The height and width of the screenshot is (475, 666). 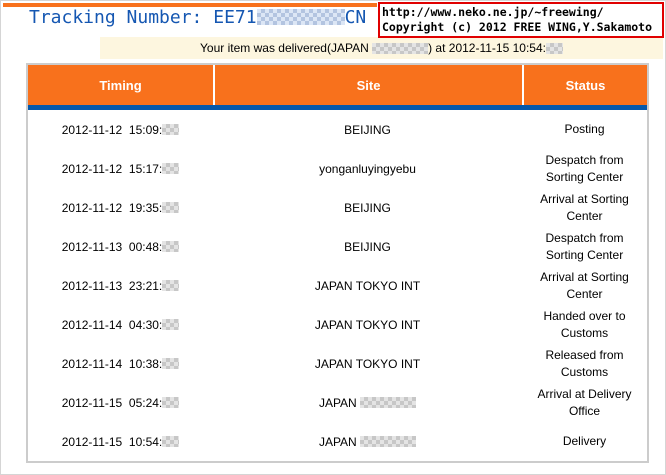 I want to click on table-header-row: Timing Site Status, so click(x=337, y=85).